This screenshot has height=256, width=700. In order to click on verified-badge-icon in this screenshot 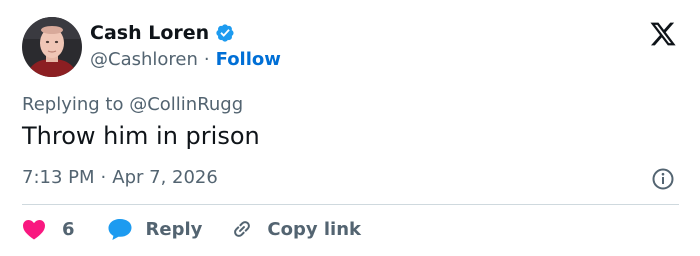, I will do `click(225, 33)`.